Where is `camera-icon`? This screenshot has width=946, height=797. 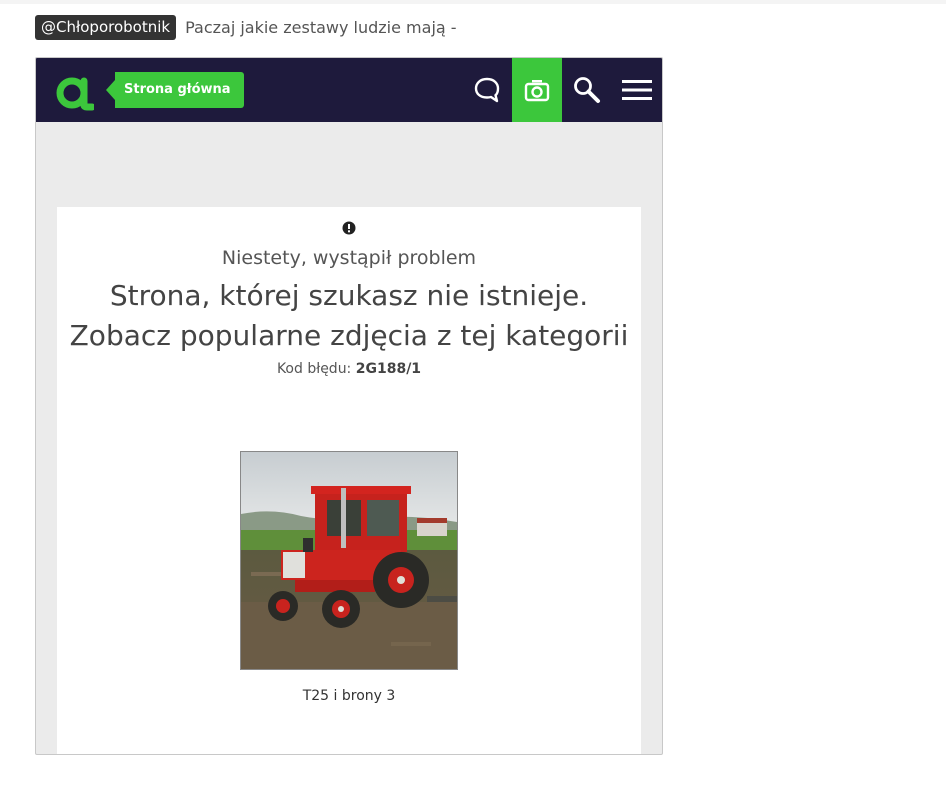 camera-icon is located at coordinates (537, 91).